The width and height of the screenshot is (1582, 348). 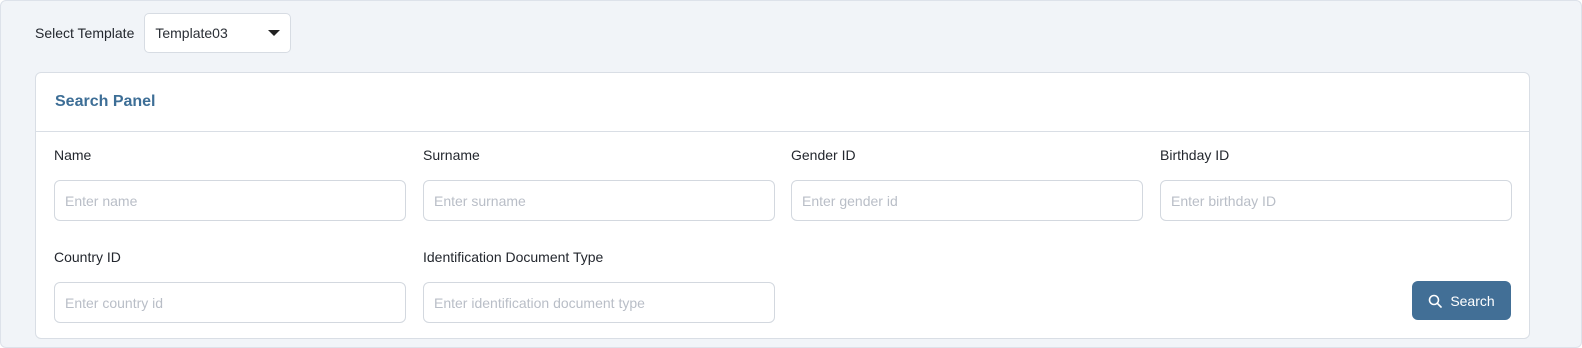 What do you see at coordinates (230, 200) in the screenshot?
I see `name-input` at bounding box center [230, 200].